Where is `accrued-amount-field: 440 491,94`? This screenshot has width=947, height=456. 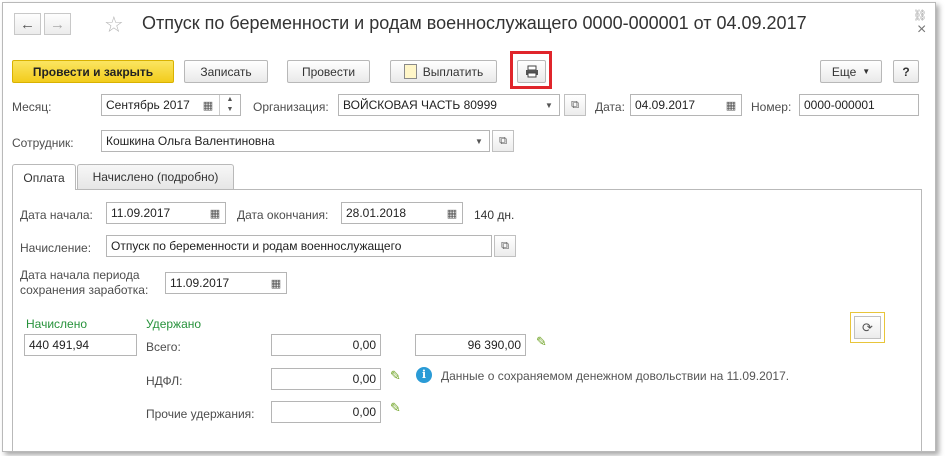
accrued-amount-field: 440 491,94 is located at coordinates (80, 345).